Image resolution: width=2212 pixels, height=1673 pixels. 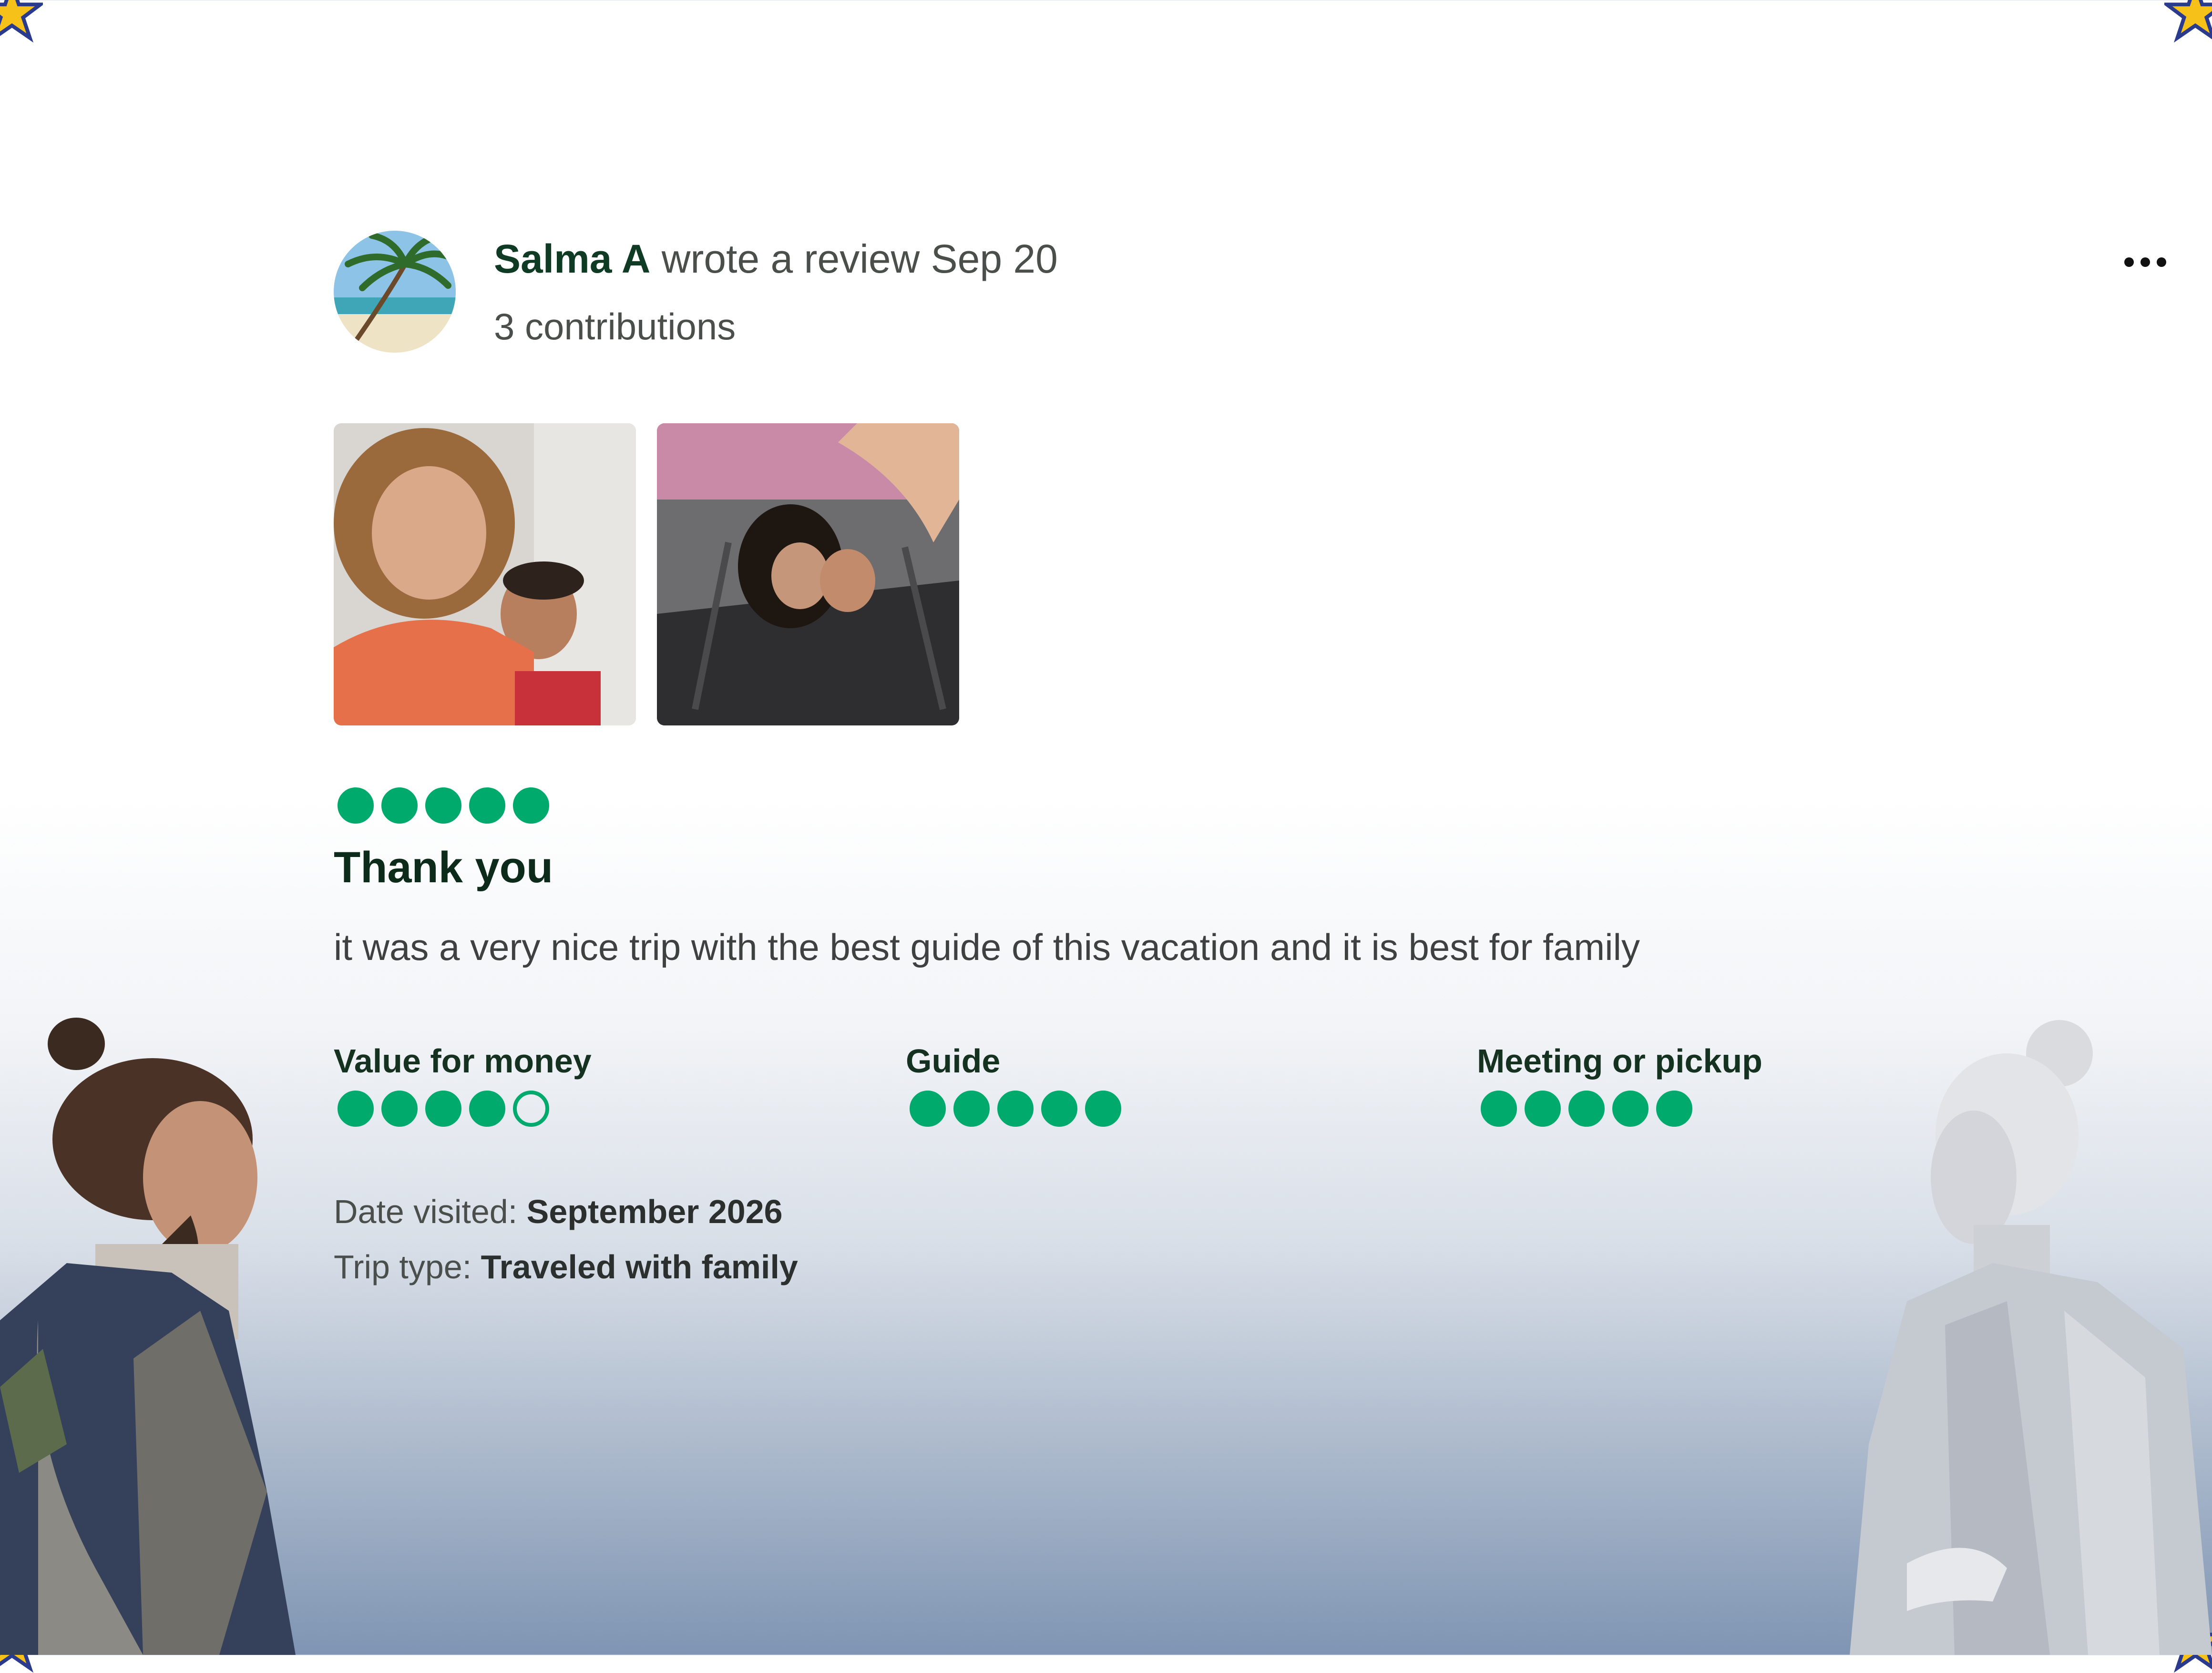 What do you see at coordinates (859, 258) in the screenshot?
I see `review-date: wrote a review Sep 20` at bounding box center [859, 258].